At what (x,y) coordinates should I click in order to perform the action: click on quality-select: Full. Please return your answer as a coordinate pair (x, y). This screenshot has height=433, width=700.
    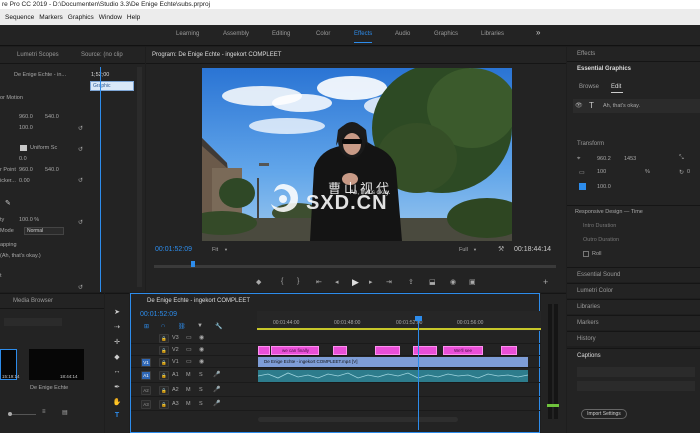
    Looking at the image, I should click on (463, 250).